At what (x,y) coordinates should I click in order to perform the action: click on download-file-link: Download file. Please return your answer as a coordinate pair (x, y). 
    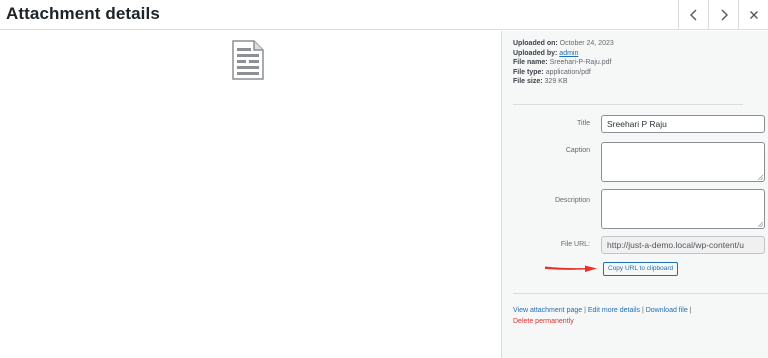
    Looking at the image, I should click on (667, 310).